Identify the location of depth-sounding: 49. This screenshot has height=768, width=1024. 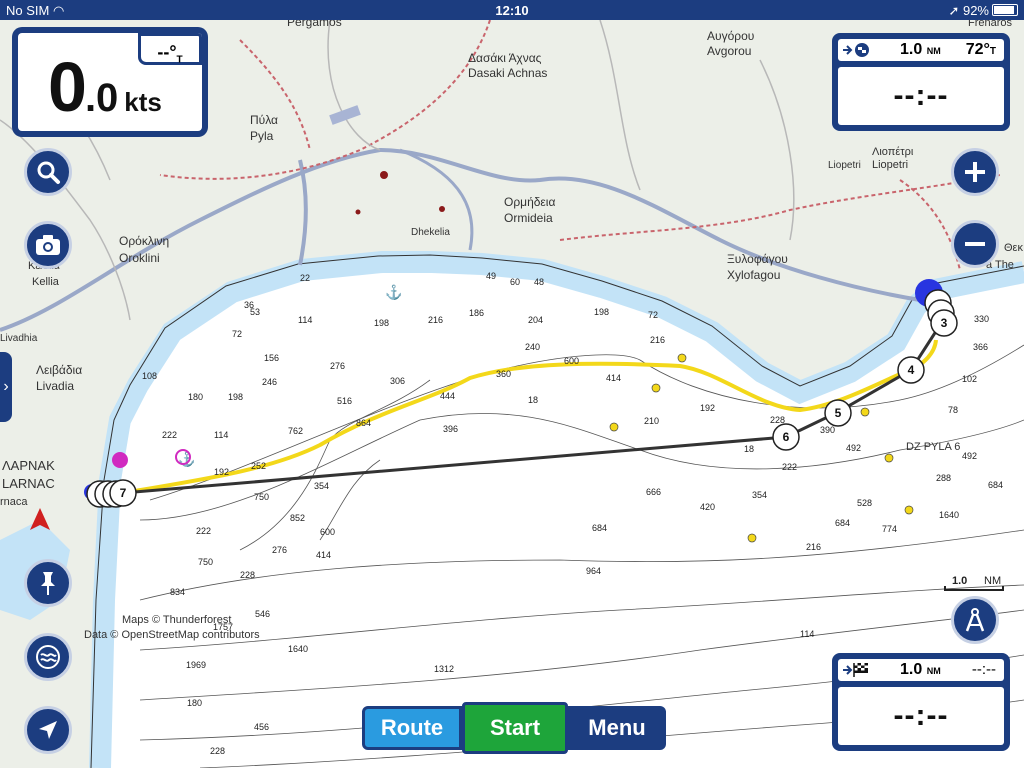
(491, 276).